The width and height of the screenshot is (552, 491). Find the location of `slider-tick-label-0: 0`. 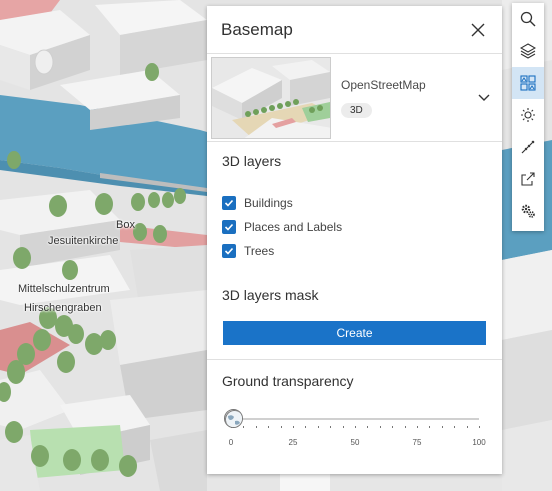

slider-tick-label-0: 0 is located at coordinates (231, 442).